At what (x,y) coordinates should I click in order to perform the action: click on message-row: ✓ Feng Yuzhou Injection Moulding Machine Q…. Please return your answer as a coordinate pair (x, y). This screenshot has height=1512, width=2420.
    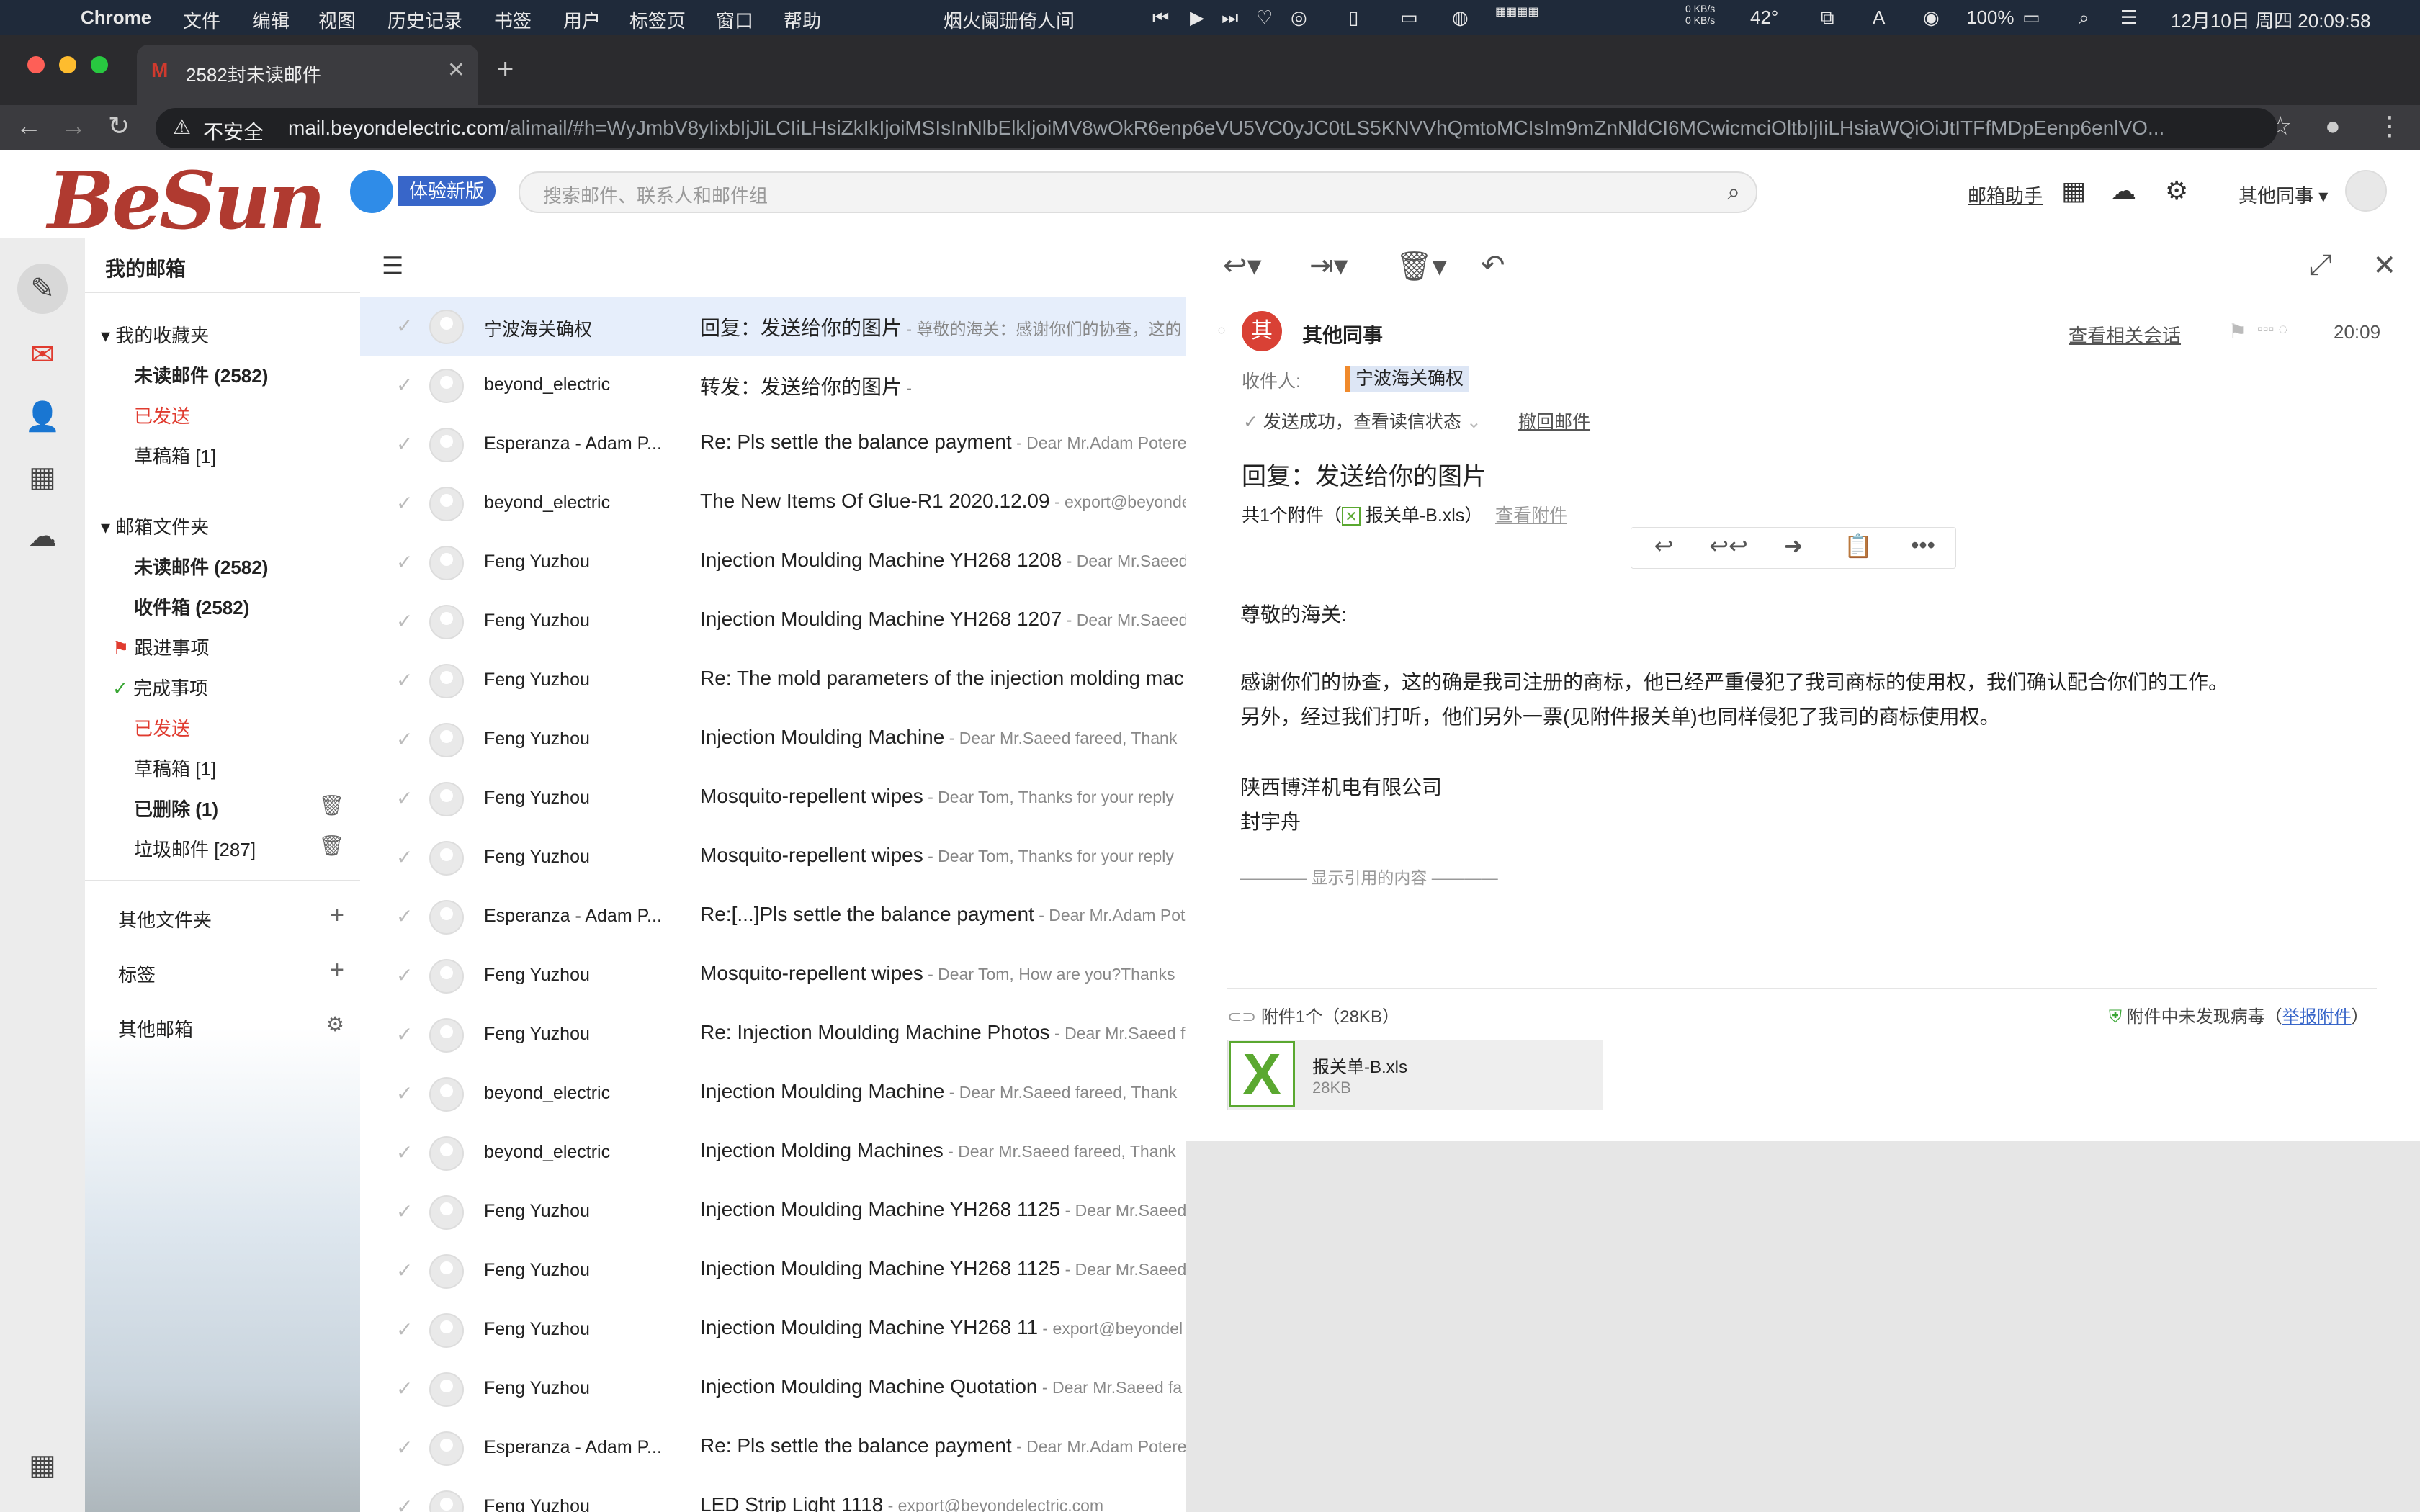
    Looking at the image, I should click on (773, 1389).